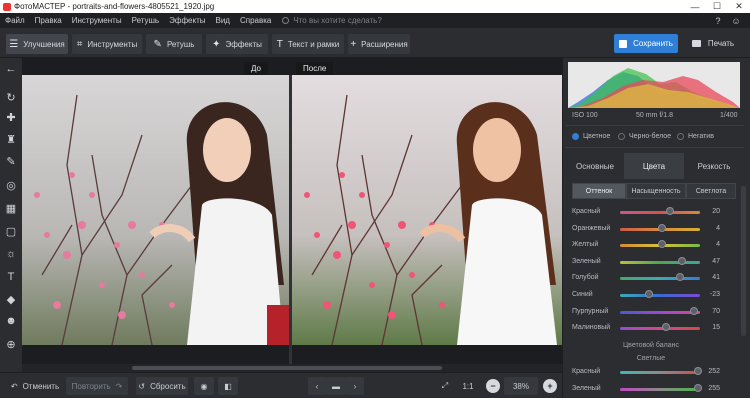 The image size is (750, 398). What do you see at coordinates (597, 136) in the screenshot?
I see `mode-color-label: Цветное` at bounding box center [597, 136].